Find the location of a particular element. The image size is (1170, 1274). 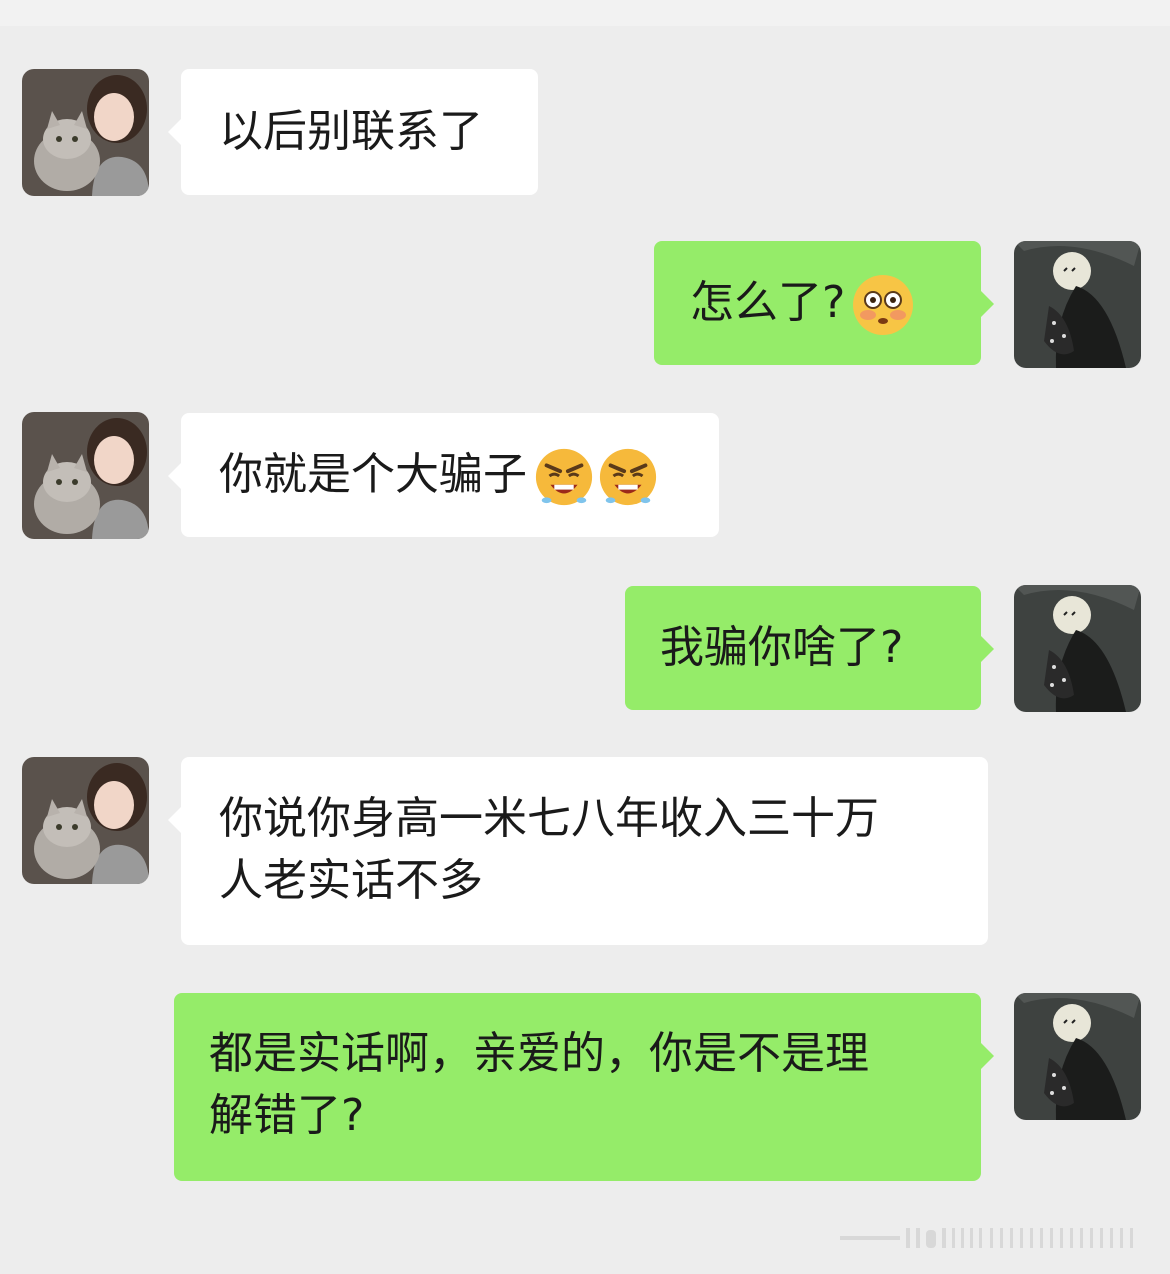

message-text-line: 人老实话不多 is located at coordinates (351, 880).